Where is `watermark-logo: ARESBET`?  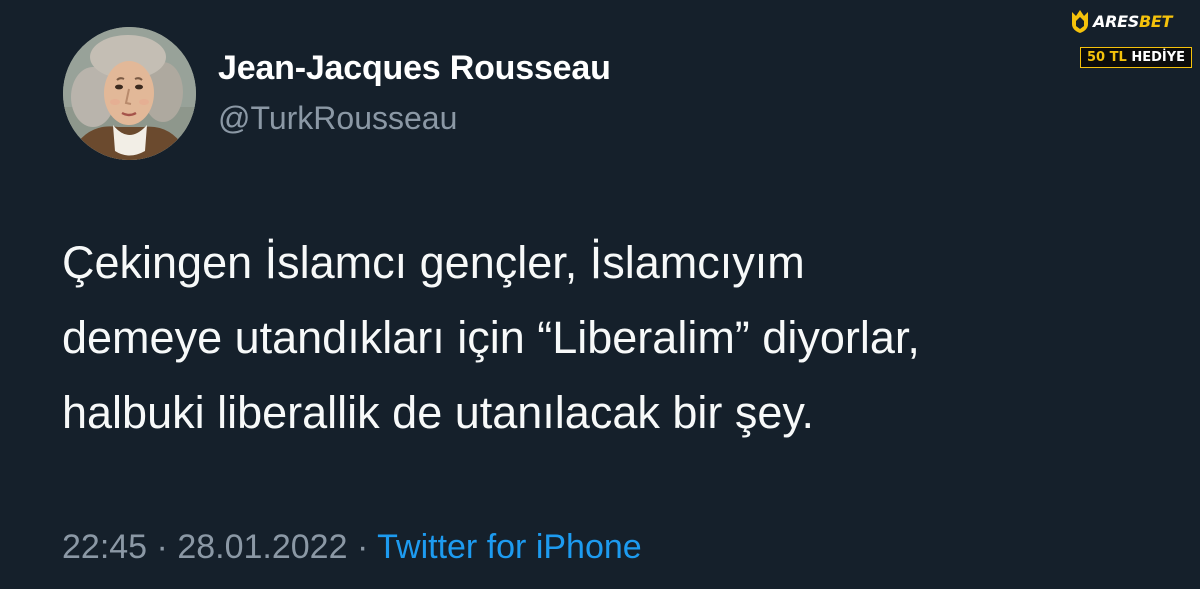
watermark-logo: ARESBET is located at coordinates (1129, 21).